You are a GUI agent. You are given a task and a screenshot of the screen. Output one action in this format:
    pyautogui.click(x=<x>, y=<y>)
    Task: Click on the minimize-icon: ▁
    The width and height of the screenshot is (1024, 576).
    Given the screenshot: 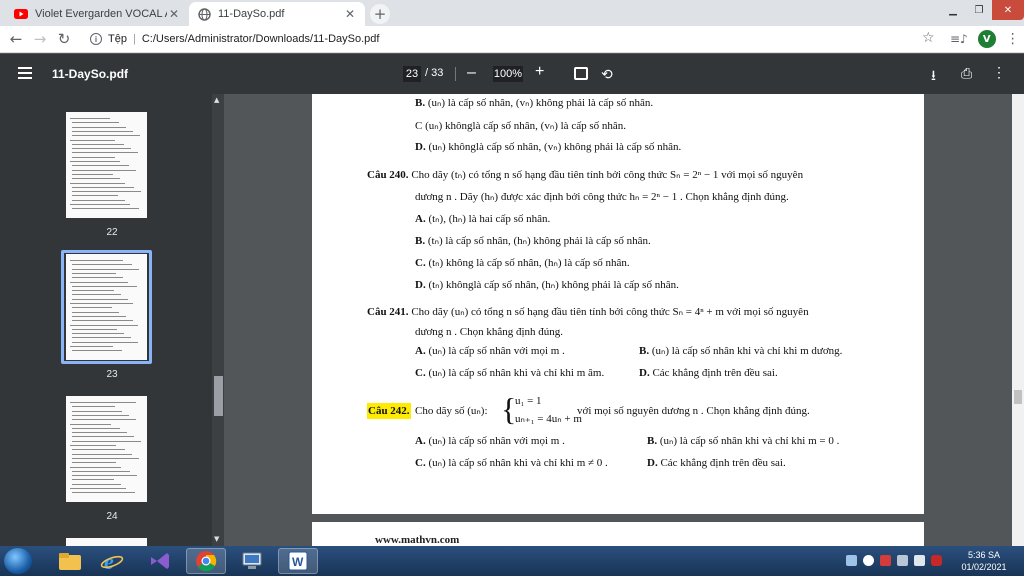 What is the action you would take?
    pyautogui.click(x=953, y=10)
    